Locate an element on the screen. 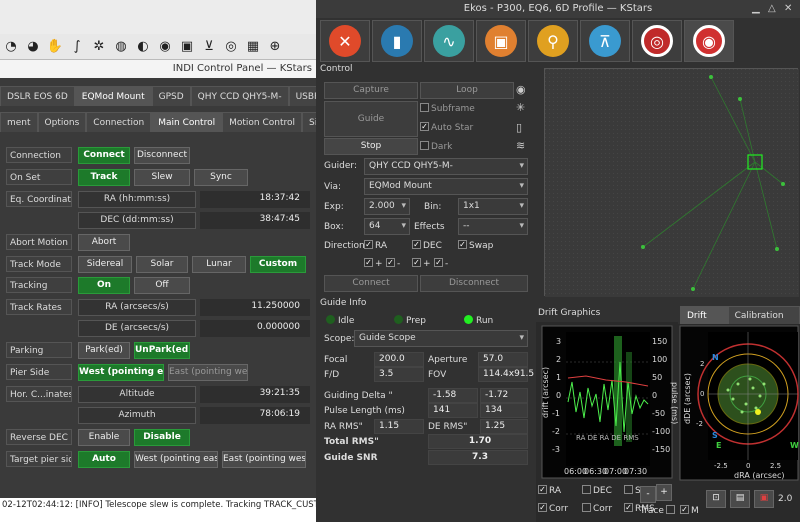 The height and width of the screenshot is (522, 800). subframe-checkbox: Subframe is located at coordinates (447, 108).